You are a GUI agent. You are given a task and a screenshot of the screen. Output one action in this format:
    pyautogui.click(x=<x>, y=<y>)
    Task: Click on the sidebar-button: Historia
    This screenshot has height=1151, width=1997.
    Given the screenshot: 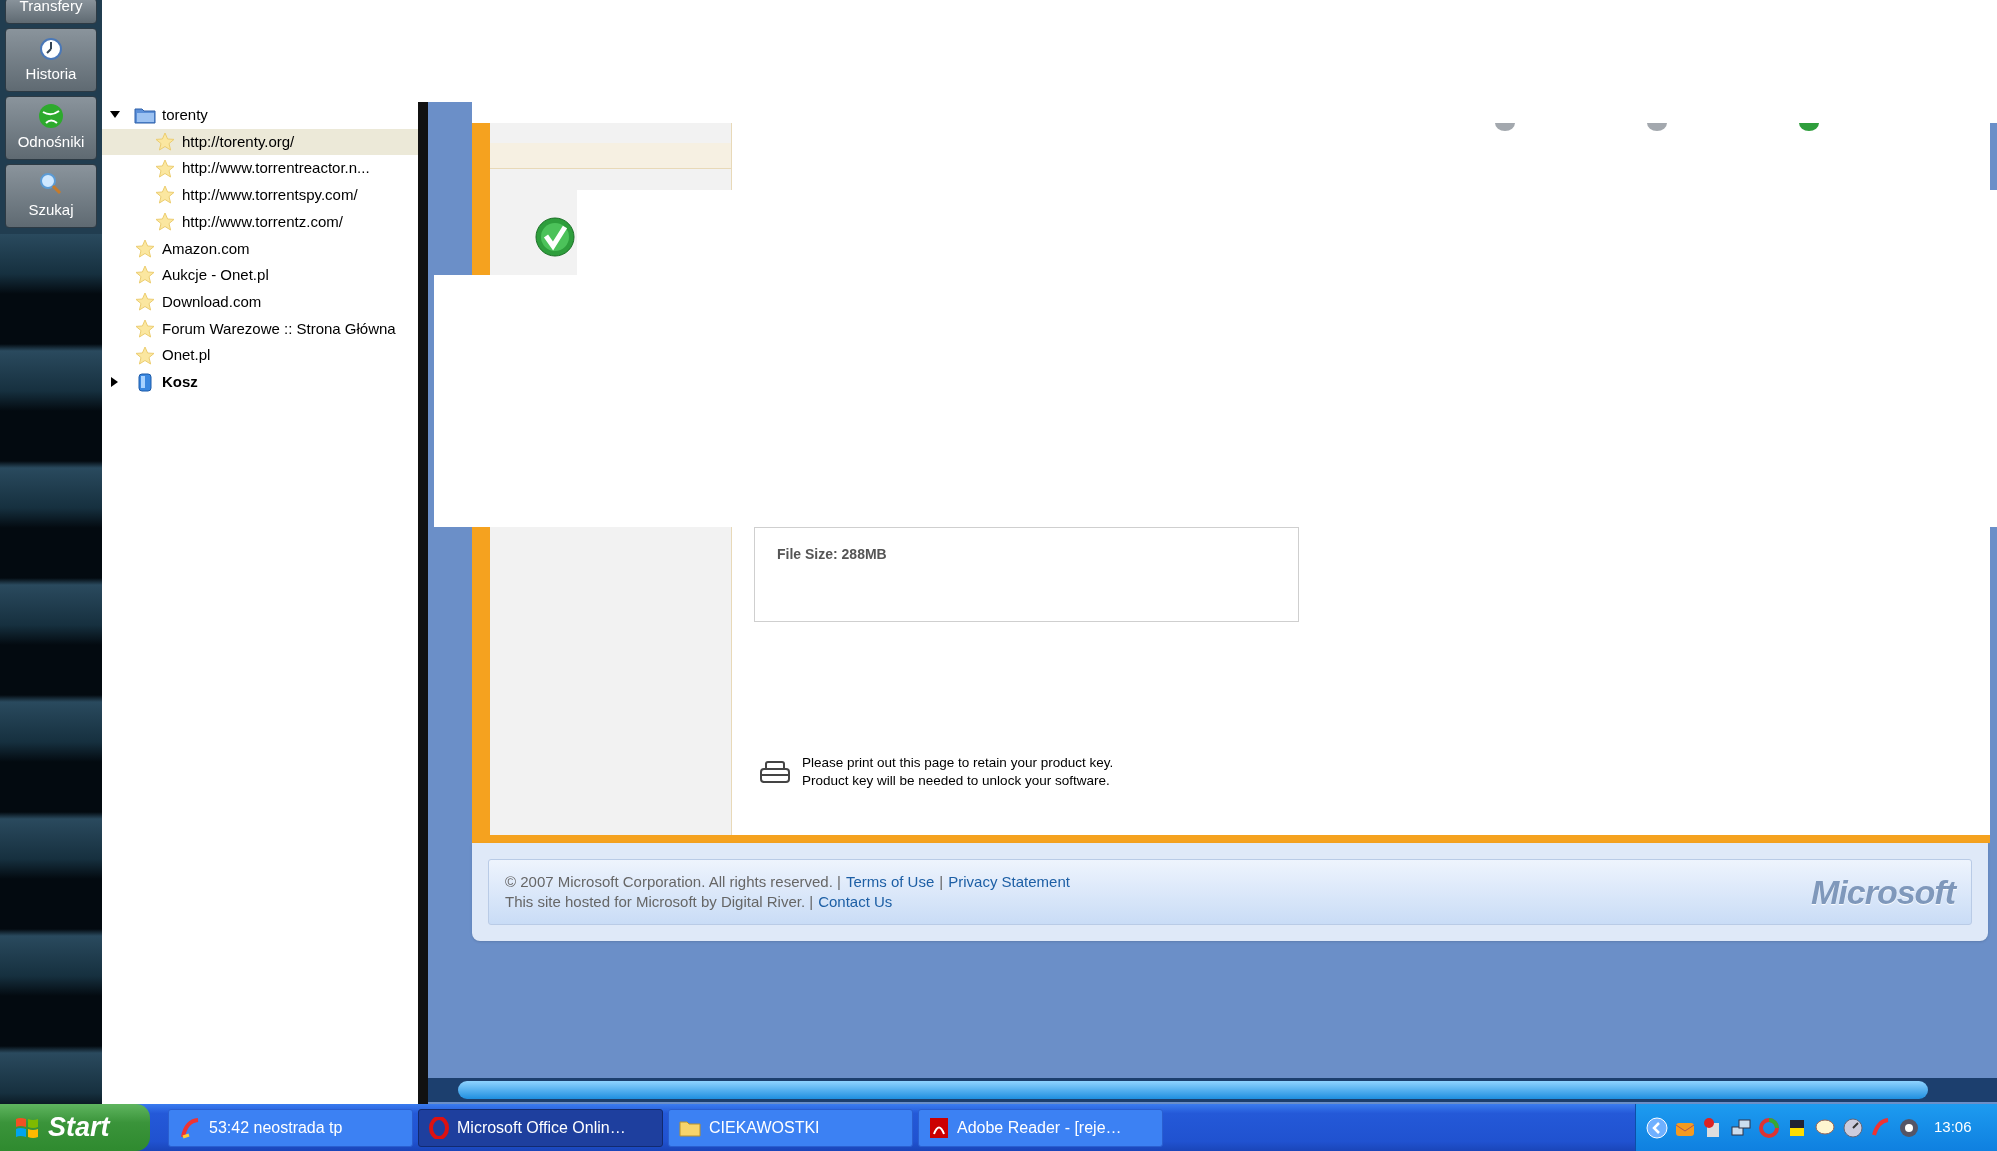 What is the action you would take?
    pyautogui.click(x=51, y=60)
    